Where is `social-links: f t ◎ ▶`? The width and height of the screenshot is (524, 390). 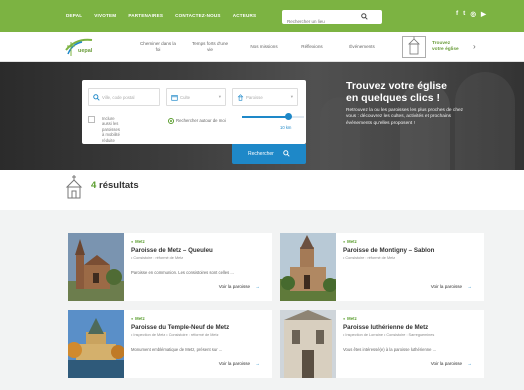
social-links: f t ◎ ▶ is located at coordinates (471, 14).